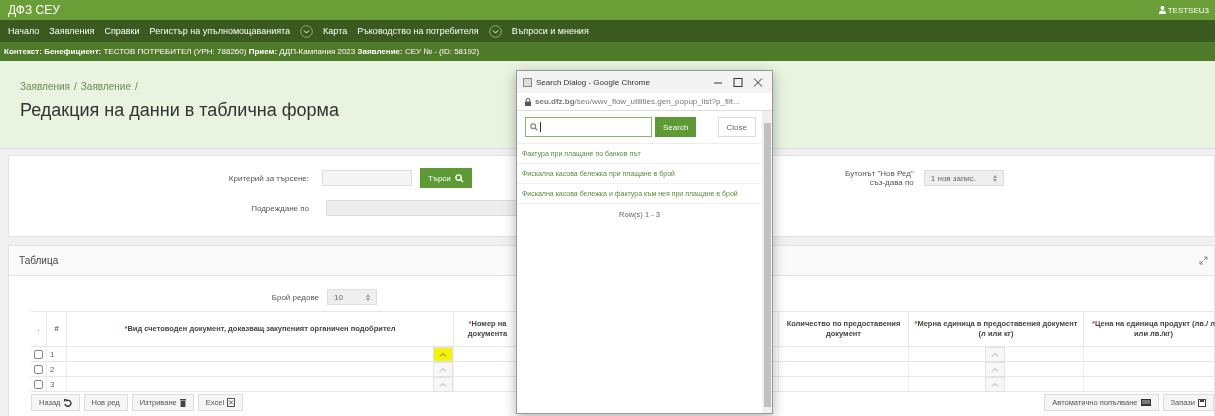 The height and width of the screenshot is (416, 1215). What do you see at coordinates (367, 178) in the screenshot?
I see `search-criterion-field` at bounding box center [367, 178].